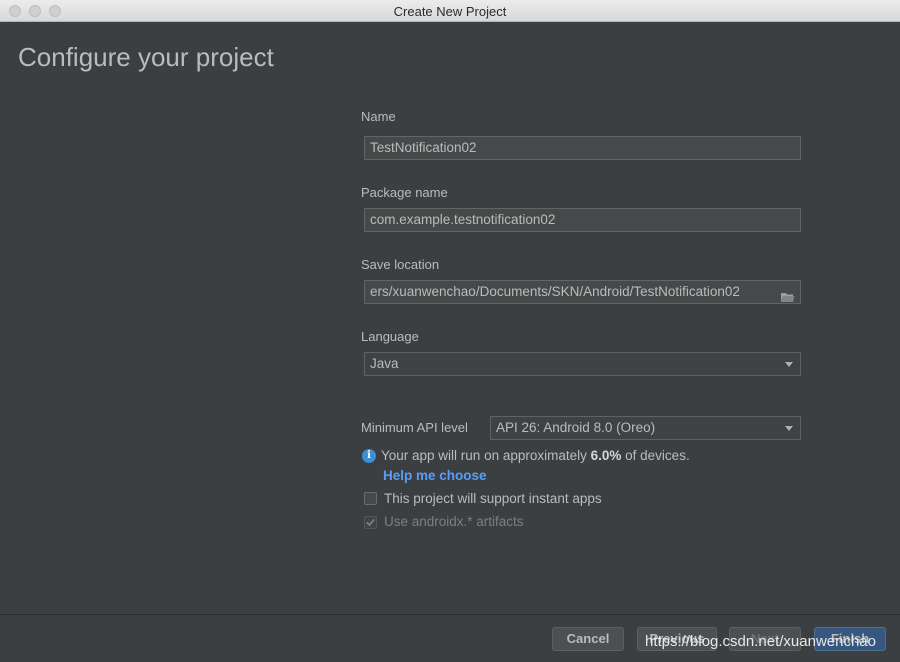 The width and height of the screenshot is (900, 662). Describe the element at coordinates (576, 427) in the screenshot. I see `min-api-value: API 26: Android 8.0 (Oreo)` at that location.